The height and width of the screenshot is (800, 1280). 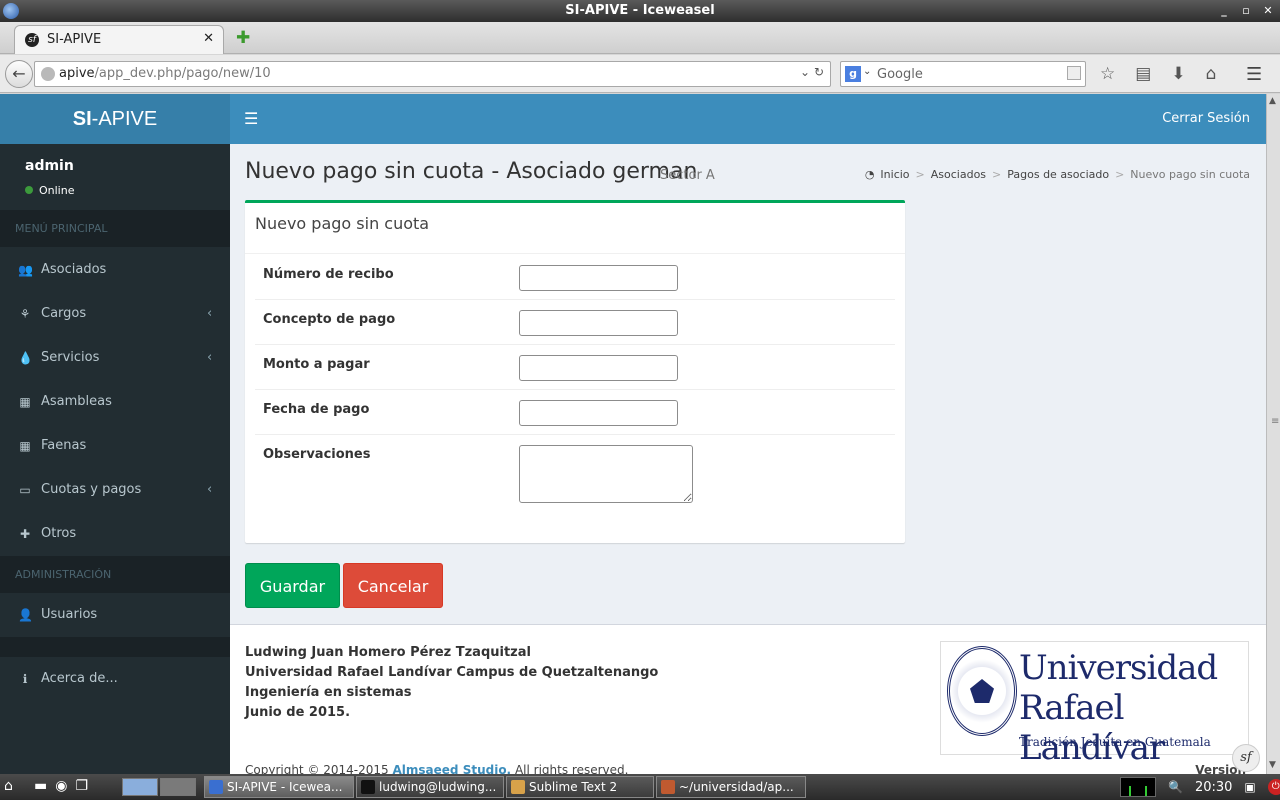 I want to click on sidebar-item-cargos: ⚘ Cargos ‹, so click(x=115, y=314).